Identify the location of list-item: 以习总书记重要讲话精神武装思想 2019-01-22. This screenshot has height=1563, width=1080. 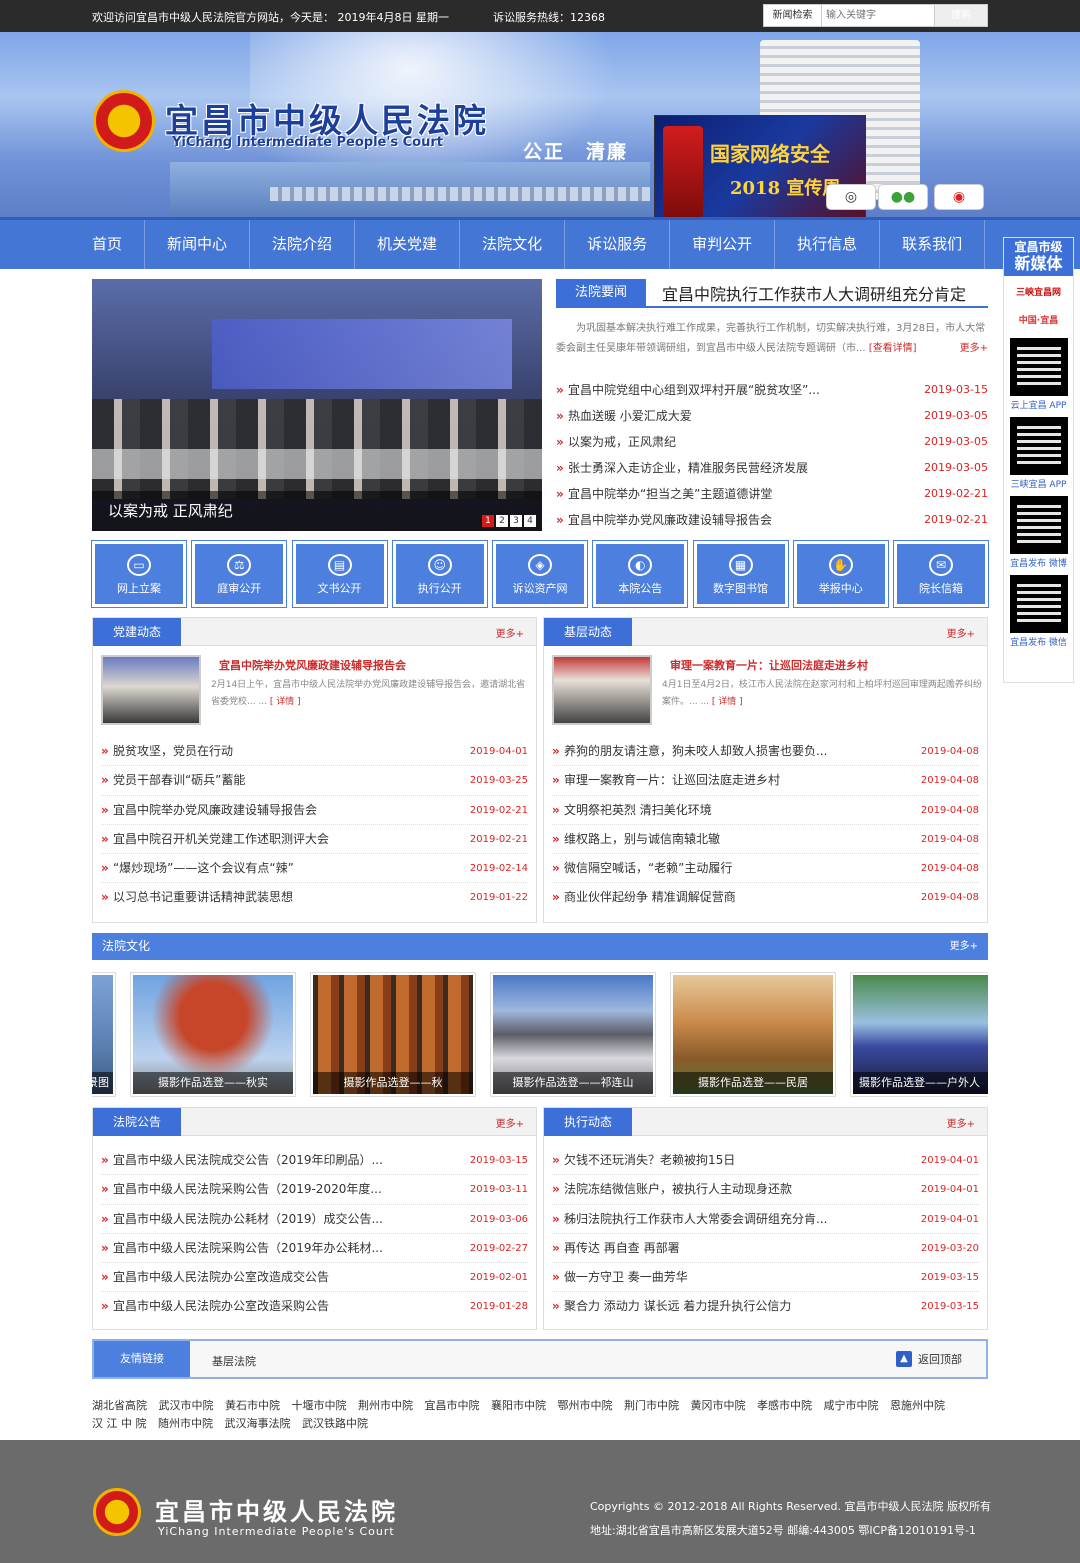
(314, 897).